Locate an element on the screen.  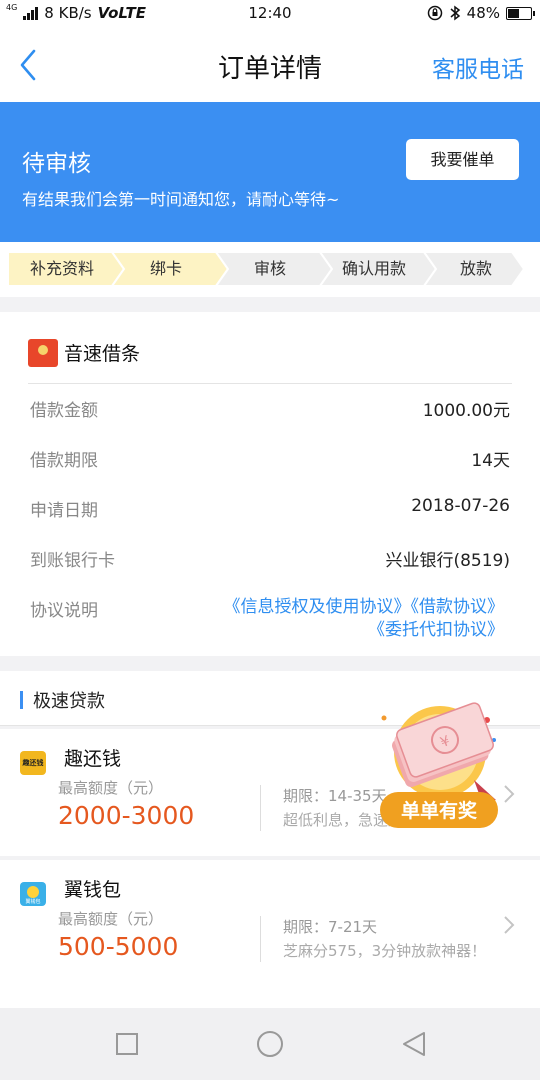
step-review: 审核 is located at coordinates (269, 268).